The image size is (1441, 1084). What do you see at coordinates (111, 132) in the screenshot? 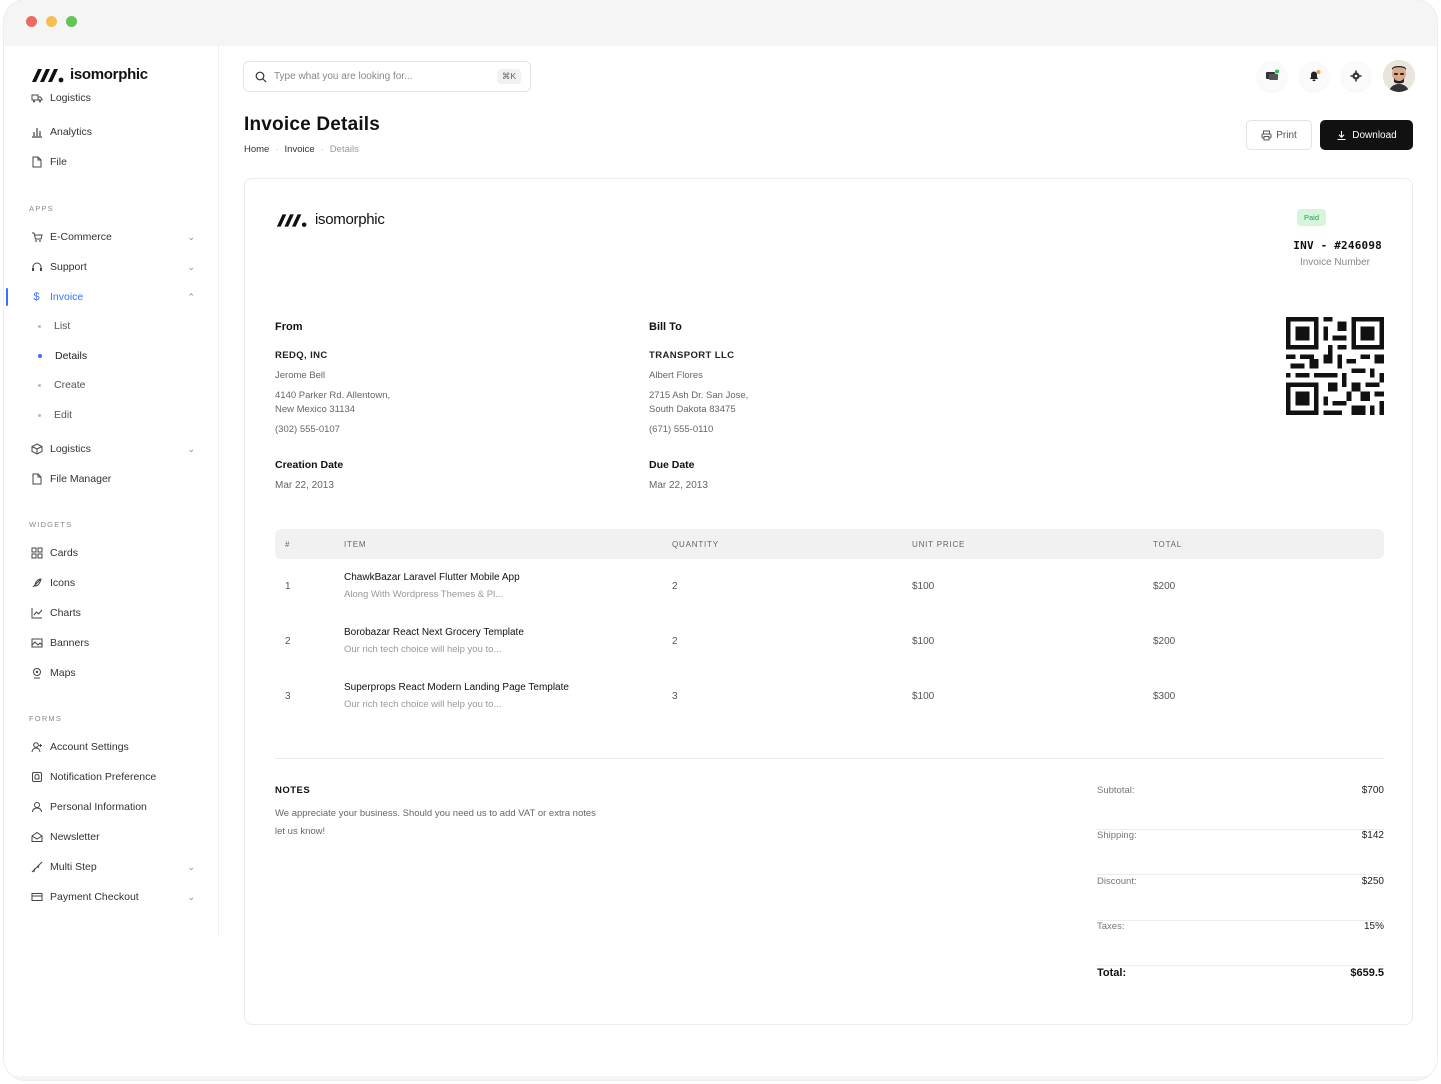
I see `sidebar-item-analytics: Analytics` at bounding box center [111, 132].